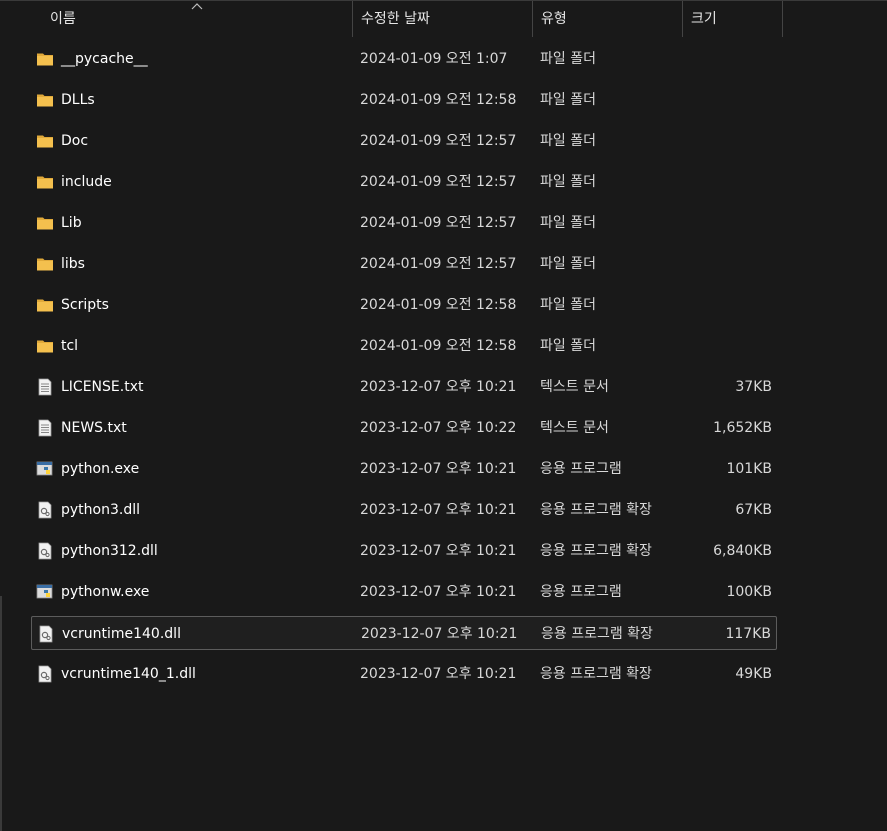  I want to click on file-row: tcl 2024-01-09 오전 12:58 파일 폴더, so click(404, 346).